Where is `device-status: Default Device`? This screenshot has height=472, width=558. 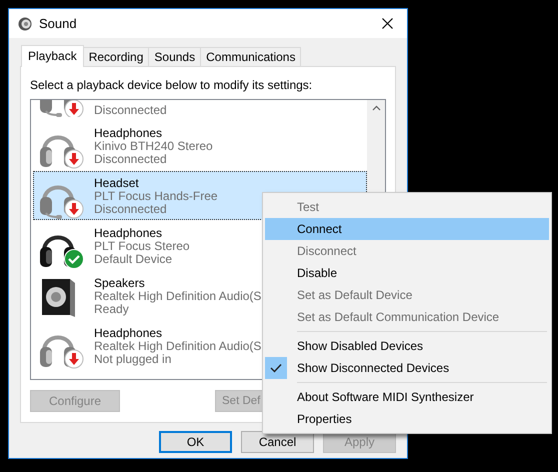 device-status: Default Device is located at coordinates (134, 259).